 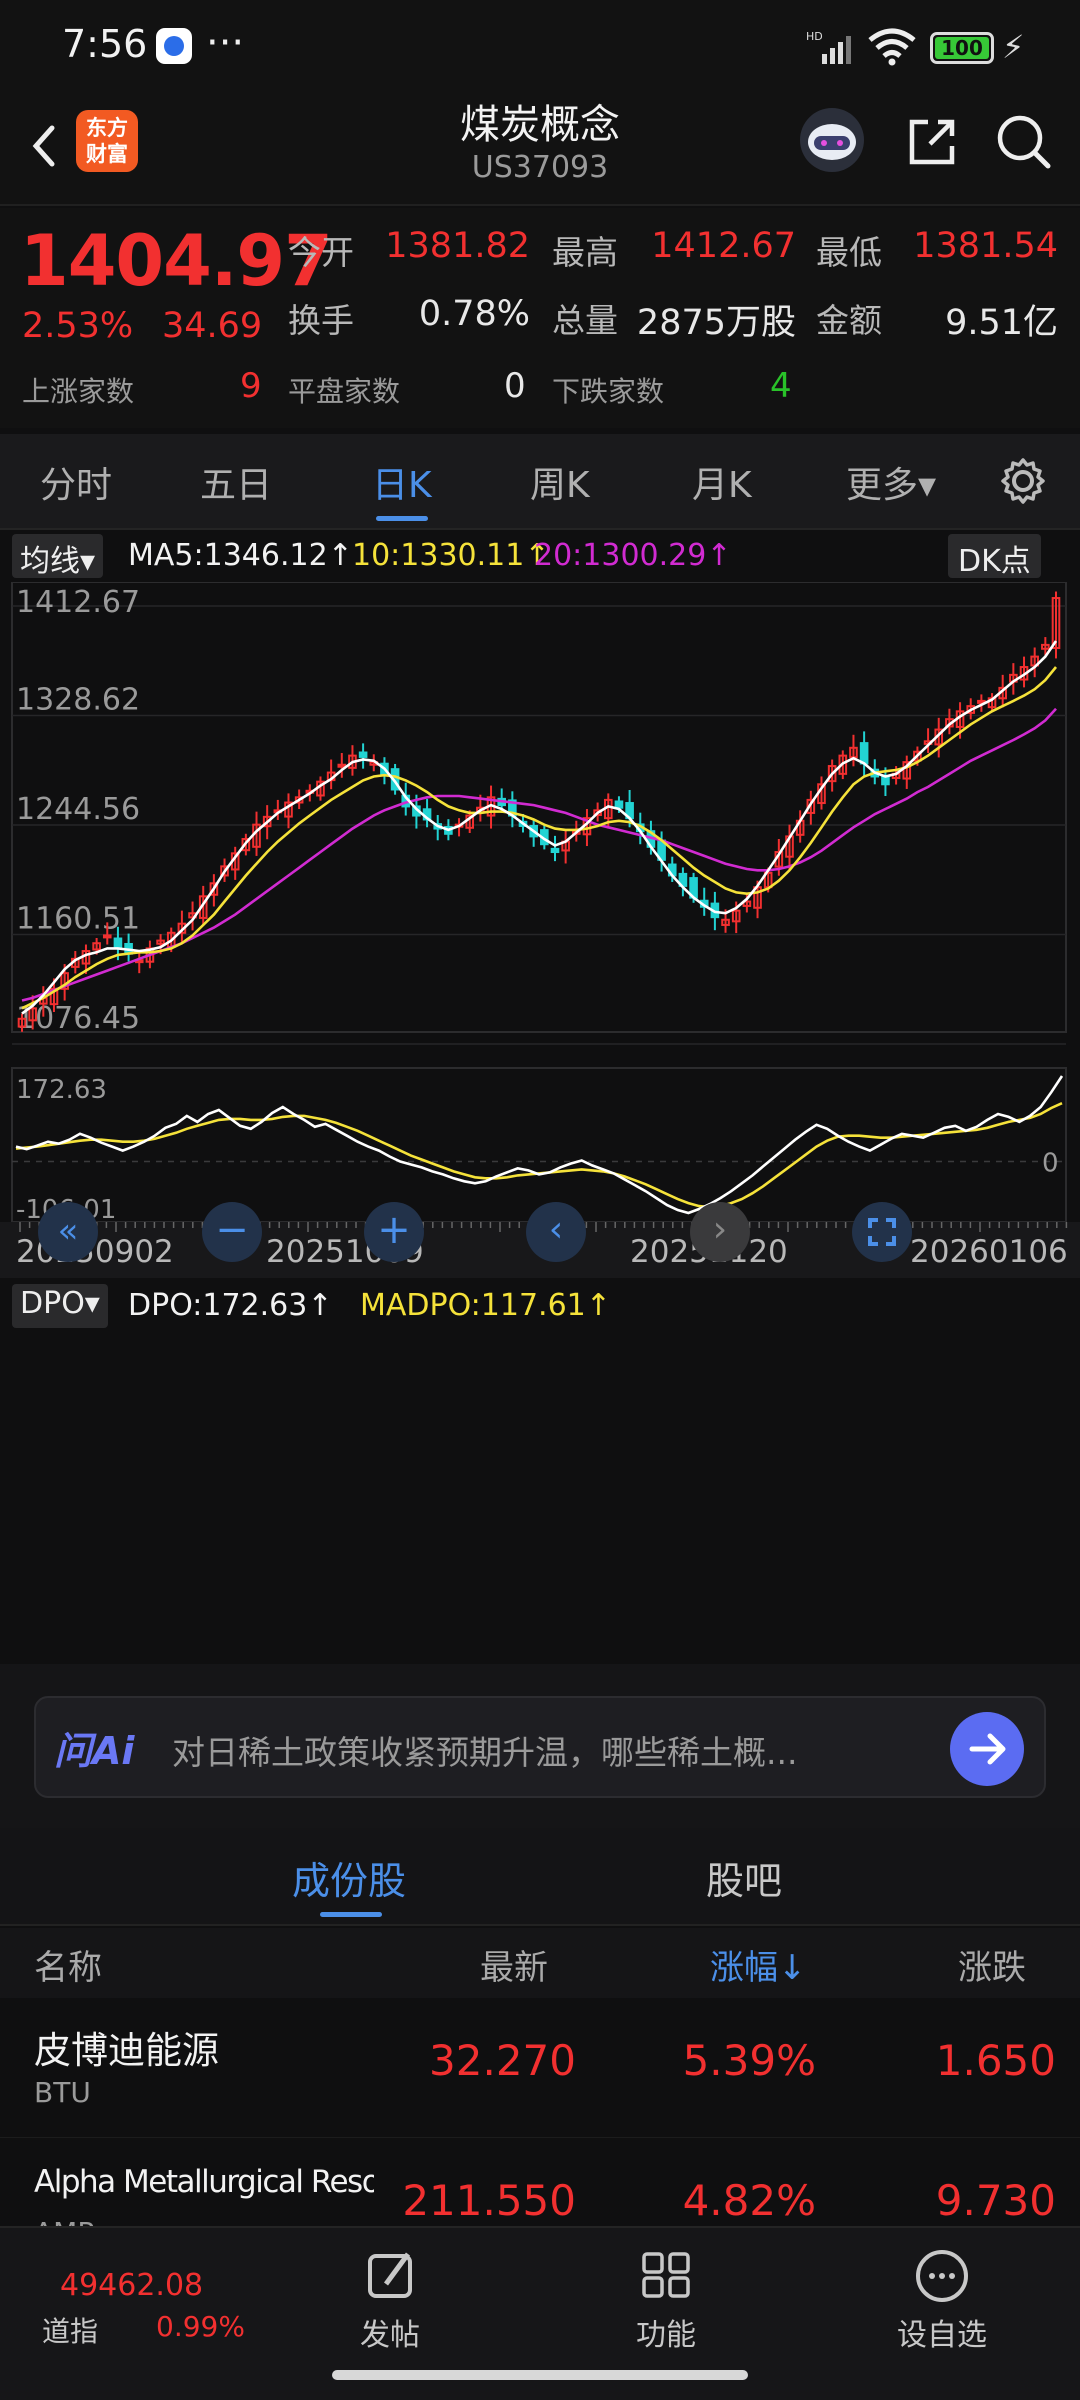 What do you see at coordinates (539, 854) in the screenshot?
I see `ma20-line` at bounding box center [539, 854].